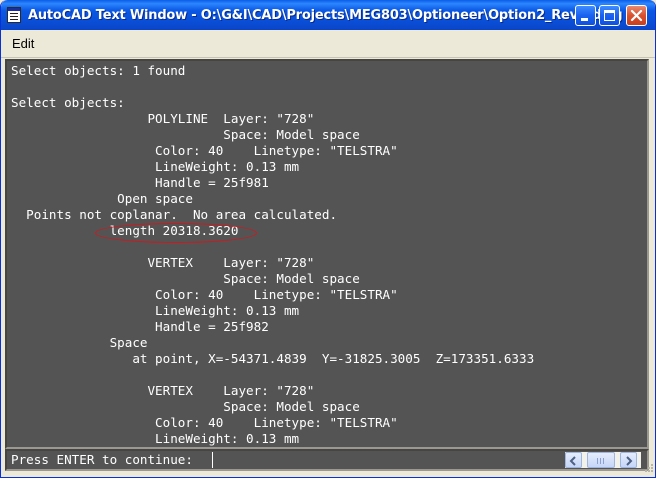 This screenshot has width=656, height=478. Describe the element at coordinates (385, 460) in the screenshot. I see `command-input` at that location.